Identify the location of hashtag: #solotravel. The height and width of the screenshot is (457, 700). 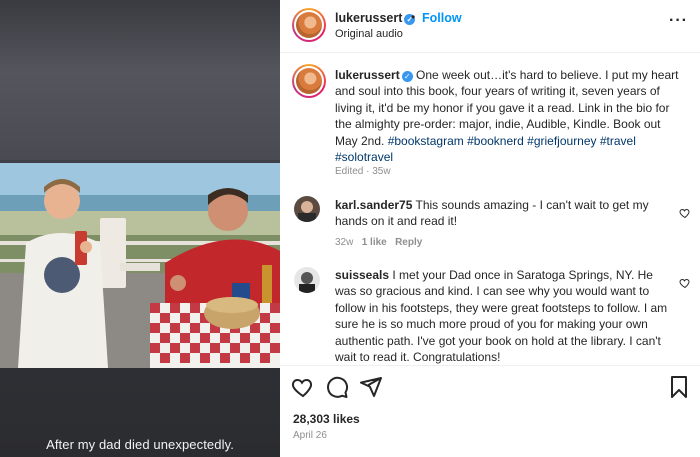
(364, 157).